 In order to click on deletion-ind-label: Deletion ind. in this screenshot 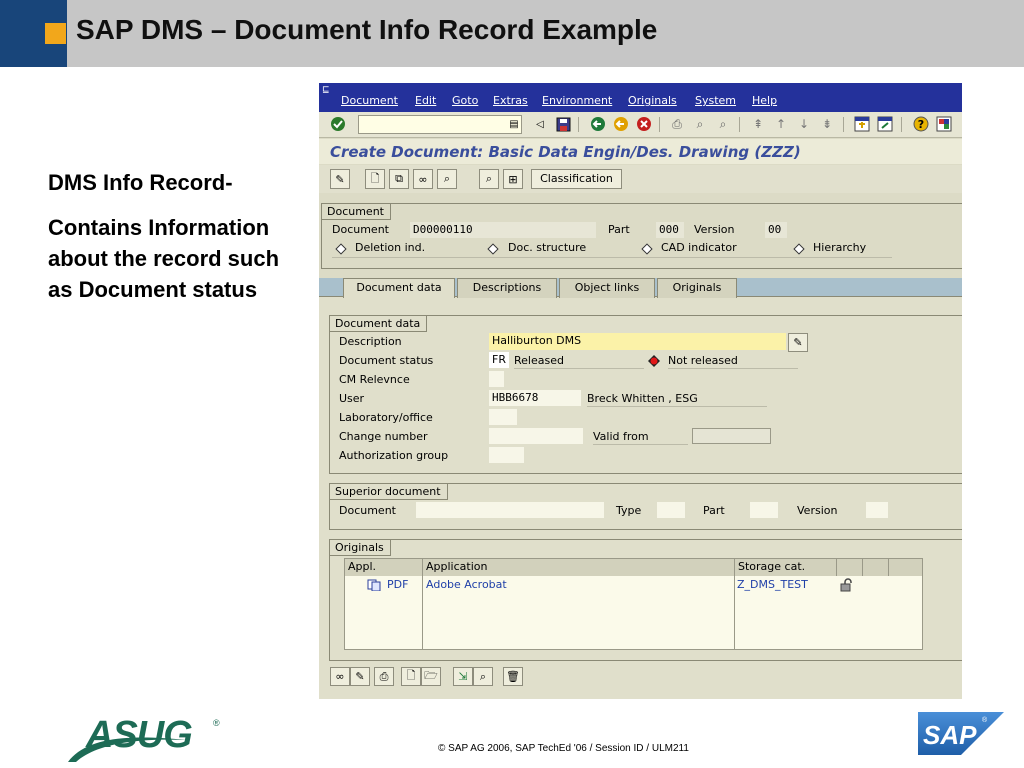, I will do `click(390, 247)`.